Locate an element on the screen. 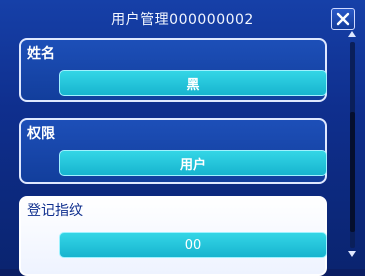 This screenshot has width=365, height=276. window-title: 用户管理000000002 is located at coordinates (182, 20).